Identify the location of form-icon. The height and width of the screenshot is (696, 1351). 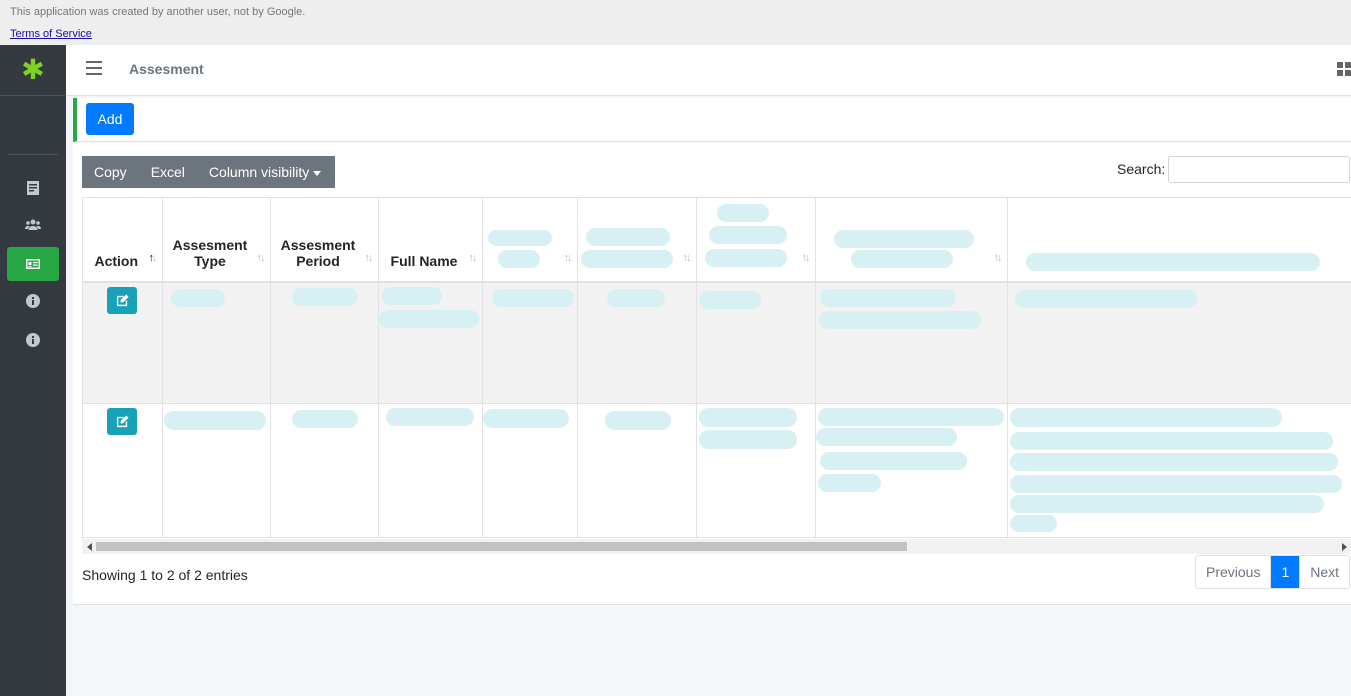
(33, 188).